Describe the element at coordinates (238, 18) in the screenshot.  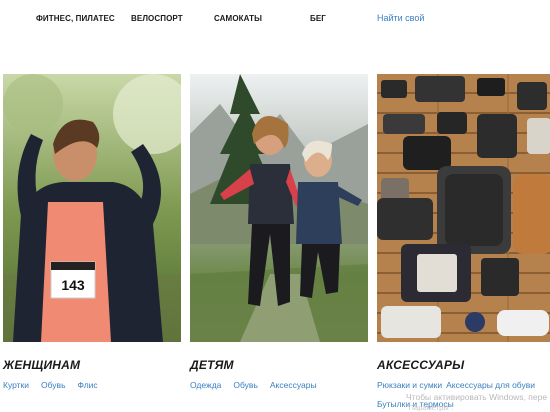
I see `nav-item-scooters: САМОКАТЫ` at that location.